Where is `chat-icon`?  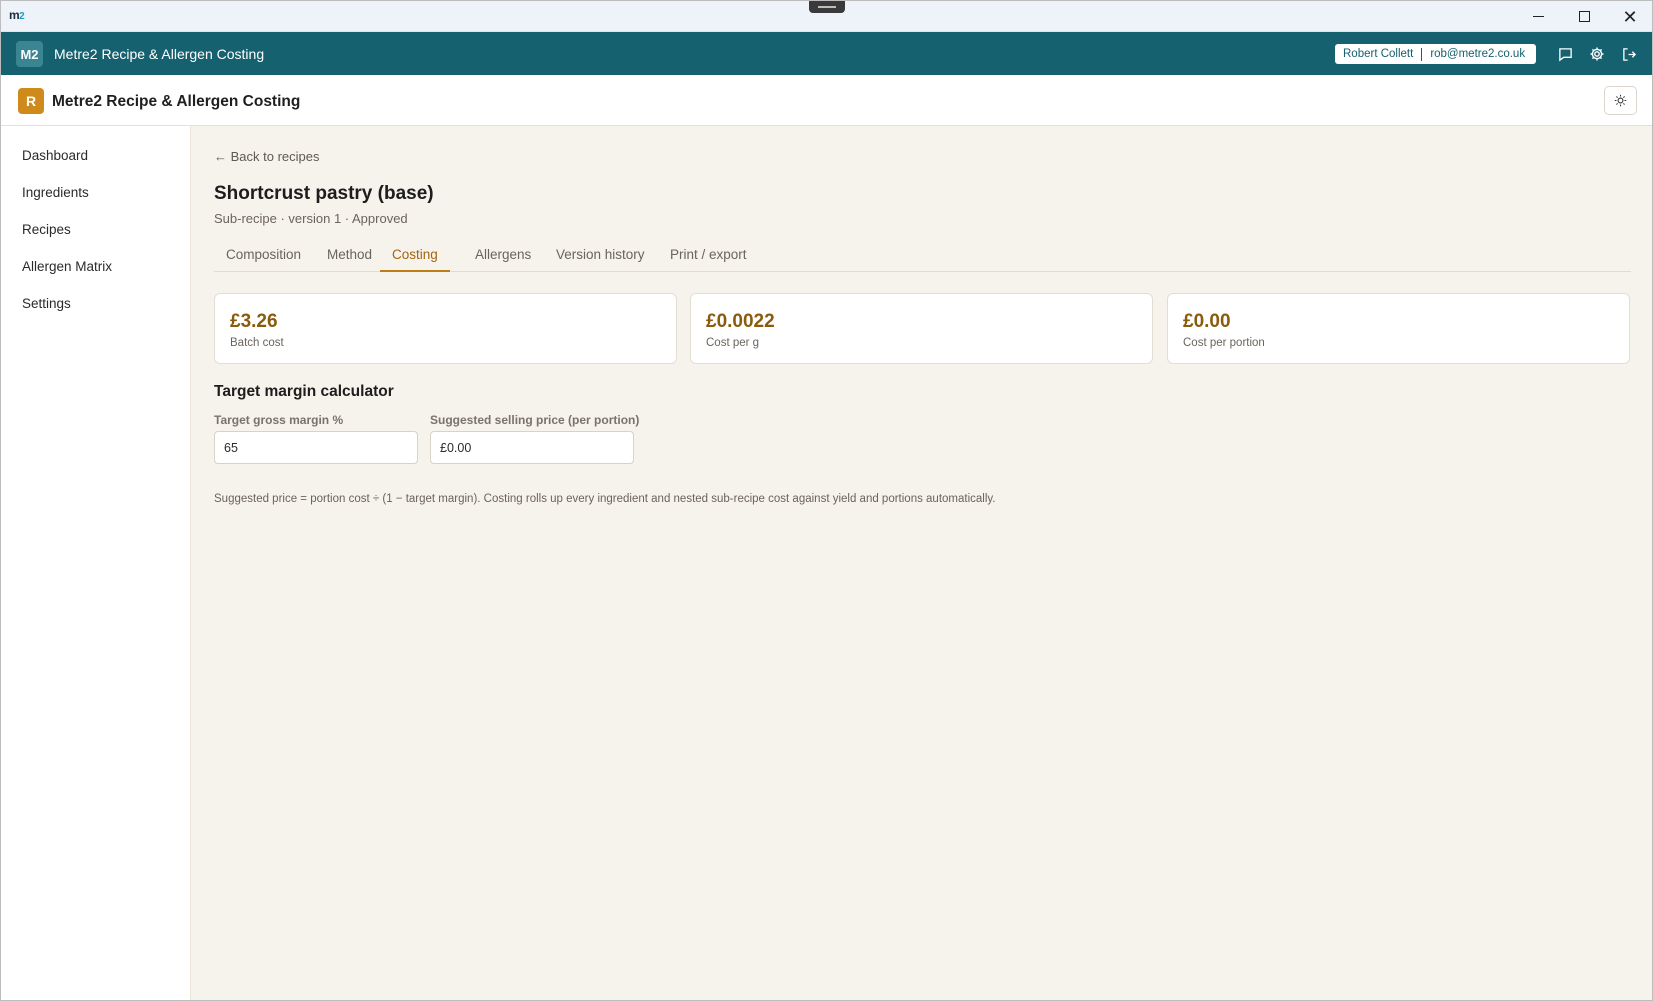 chat-icon is located at coordinates (1565, 54).